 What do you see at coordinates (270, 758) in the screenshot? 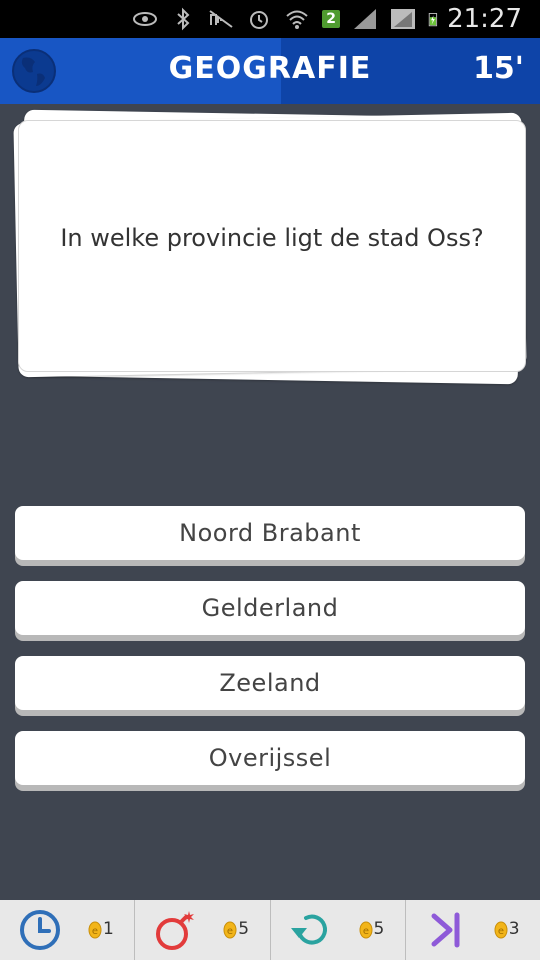
I see `answer-button-4: Overijssel` at bounding box center [270, 758].